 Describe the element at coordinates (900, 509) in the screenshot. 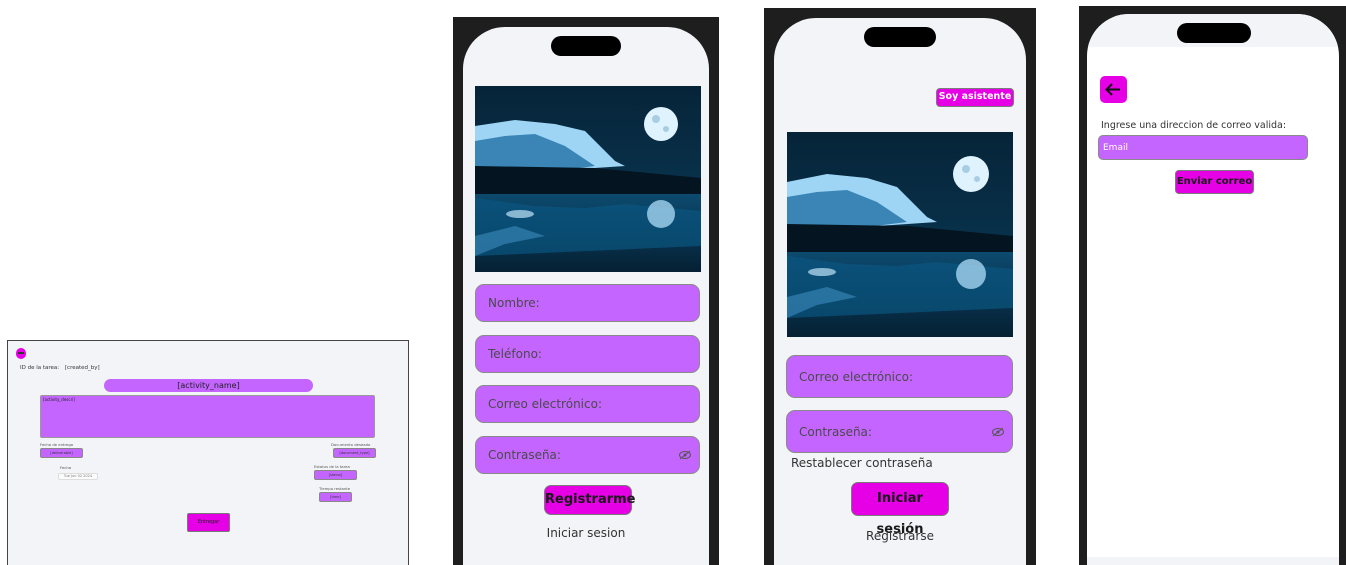

I see `login-button: Iniciar sesión` at that location.